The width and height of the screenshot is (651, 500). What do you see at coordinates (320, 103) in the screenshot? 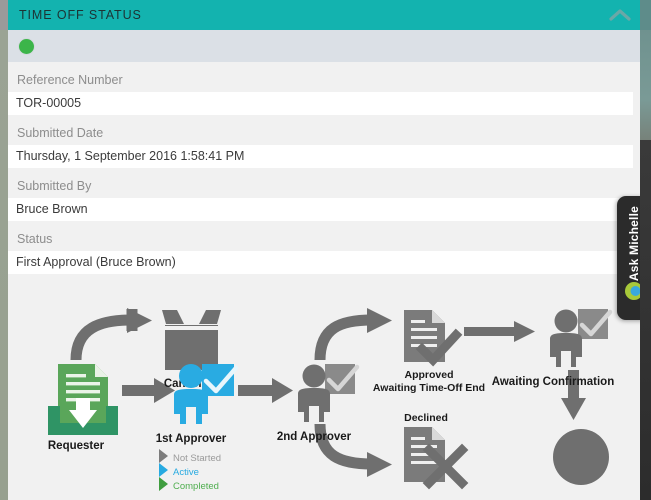
I see `reference-number-input` at bounding box center [320, 103].